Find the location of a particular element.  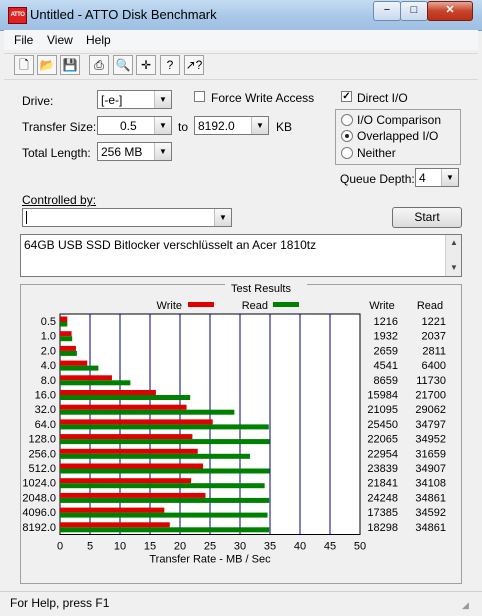

controlled-by-label: Controlled by: is located at coordinates (59, 200).